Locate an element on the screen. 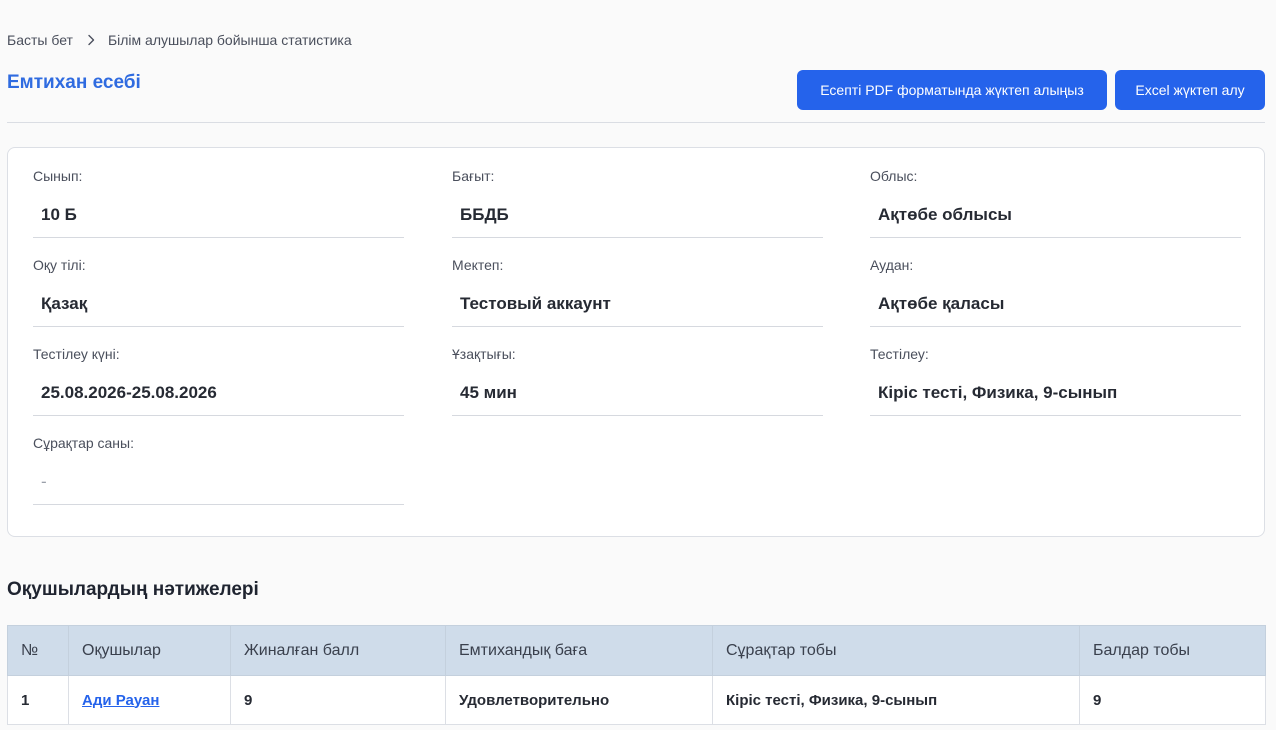 Image resolution: width=1276 pixels, height=730 pixels. column-header: № is located at coordinates (38, 650).